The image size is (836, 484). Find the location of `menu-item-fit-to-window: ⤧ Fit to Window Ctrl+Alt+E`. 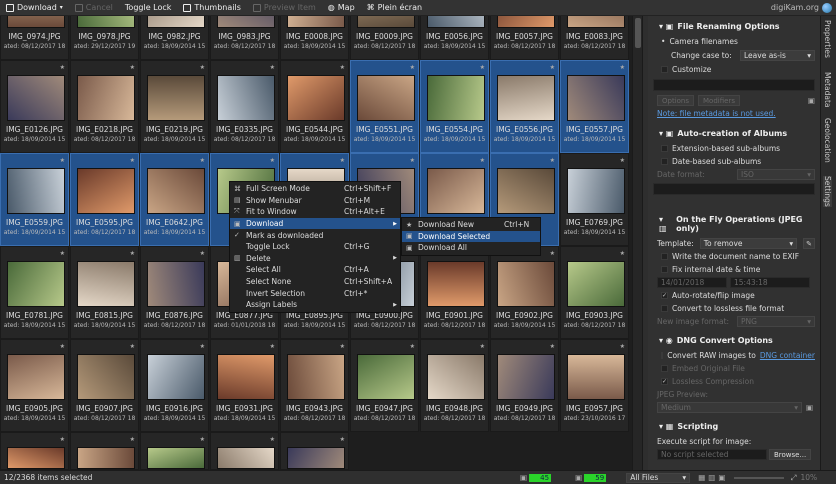

menu-item-fit-to-window: ⤧ Fit to Window Ctrl+Alt+E is located at coordinates (315, 212).